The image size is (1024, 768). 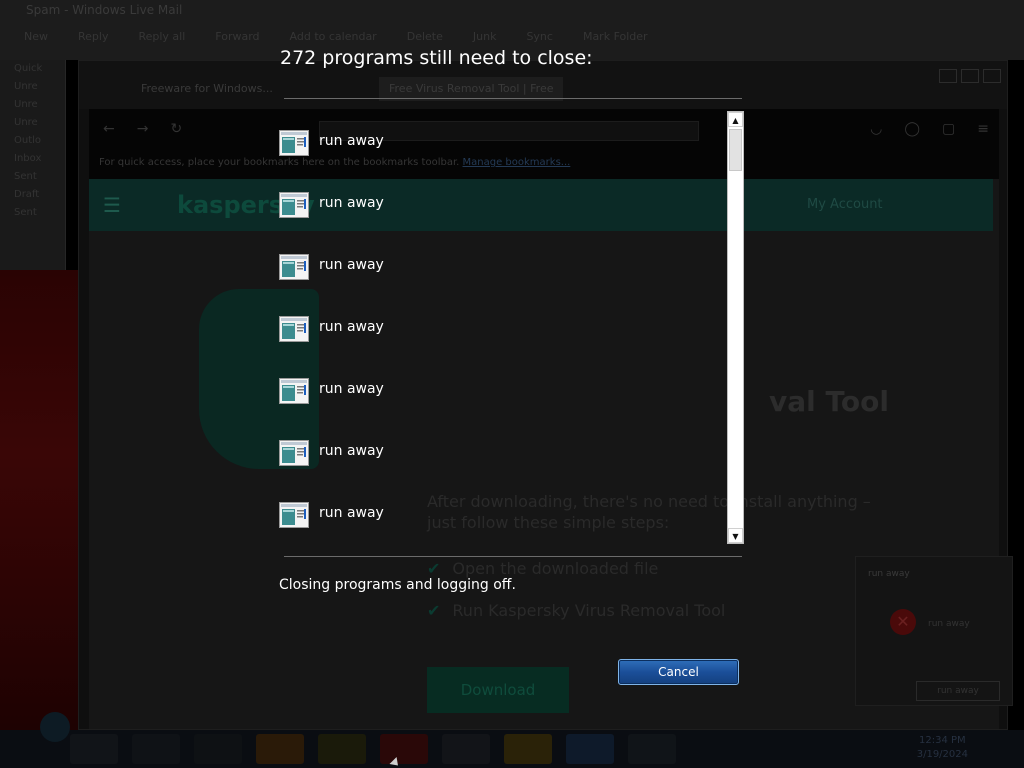 What do you see at coordinates (162, 36) in the screenshot?
I see `ribbon-item: Reply all` at bounding box center [162, 36].